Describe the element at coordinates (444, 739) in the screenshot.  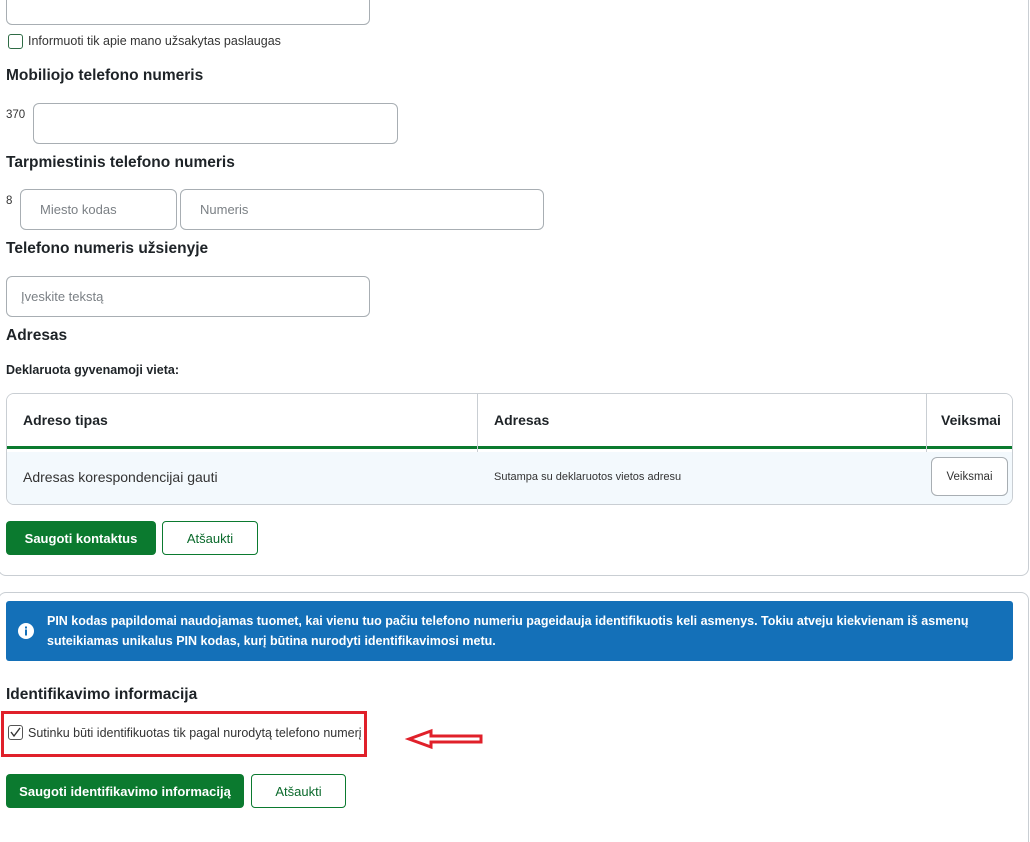
I see `annotation-arrow-icon` at that location.